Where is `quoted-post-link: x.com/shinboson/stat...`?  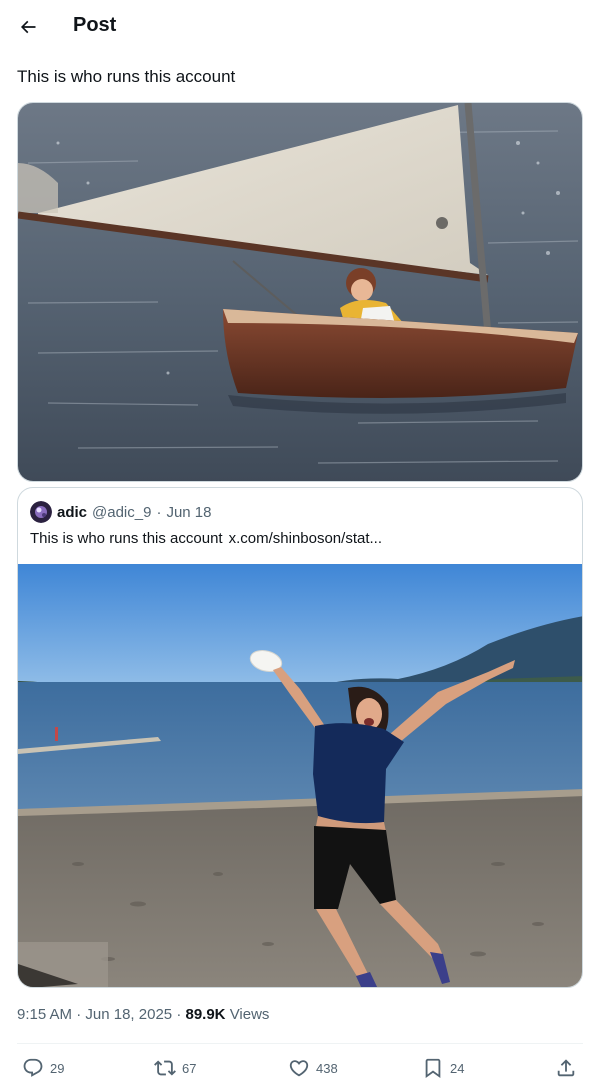 quoted-post-link: x.com/shinboson/stat... is located at coordinates (305, 538).